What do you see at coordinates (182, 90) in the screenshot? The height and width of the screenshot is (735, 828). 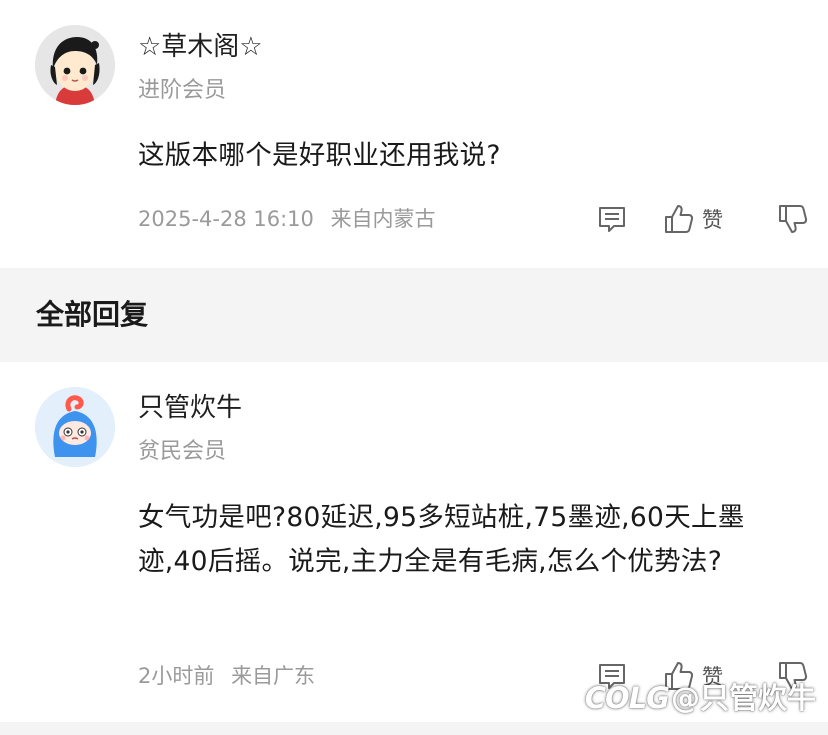 I see `member-level: 进阶会员` at bounding box center [182, 90].